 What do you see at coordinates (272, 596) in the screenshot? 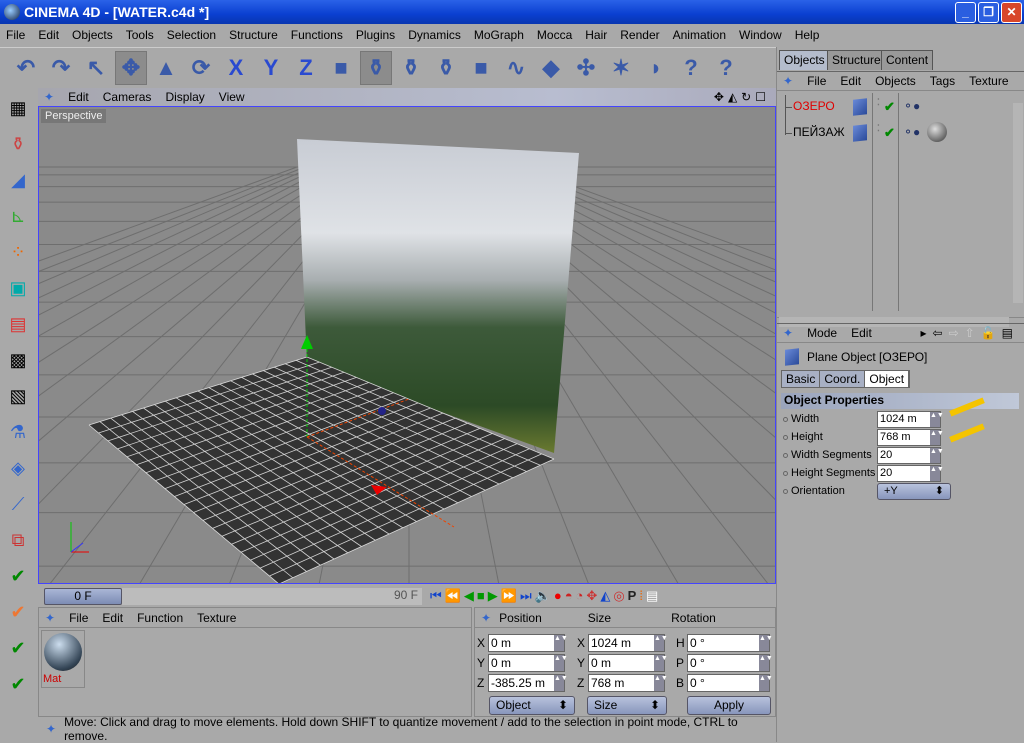
I see `timeline-slider: 90 F` at bounding box center [272, 596].